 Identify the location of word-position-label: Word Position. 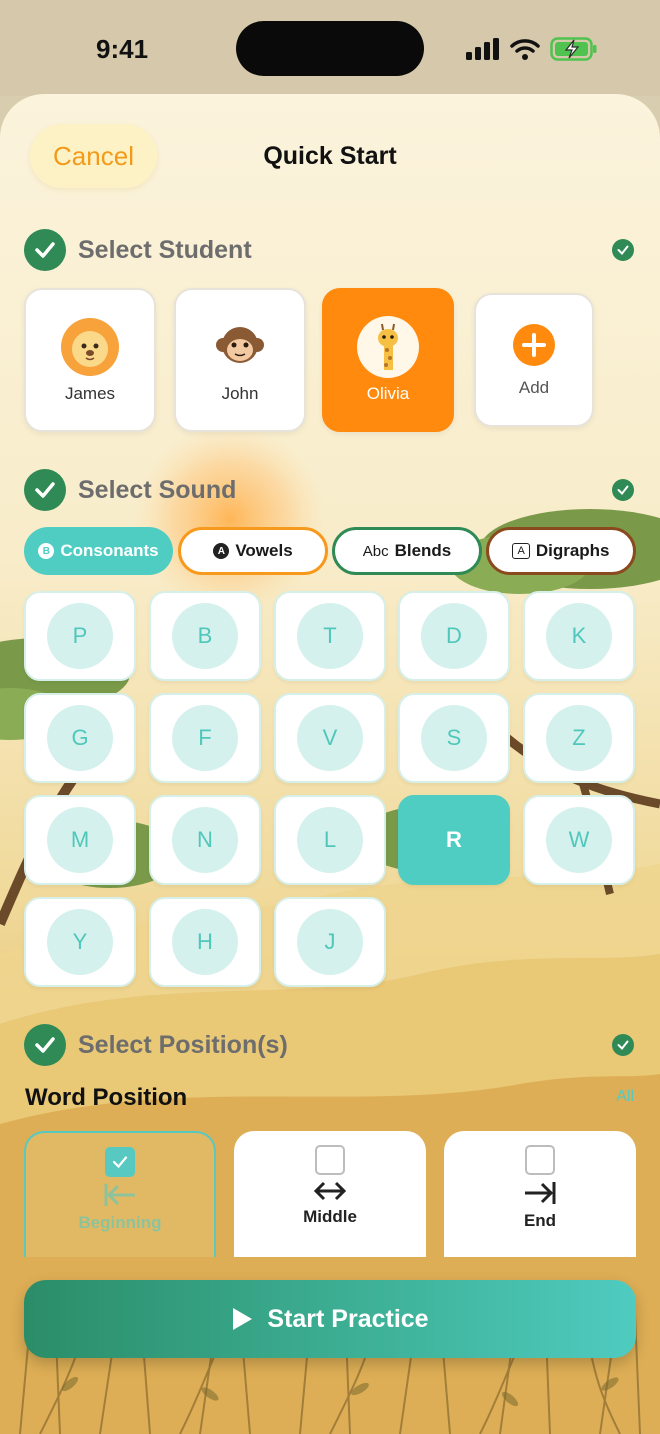
(106, 1097).